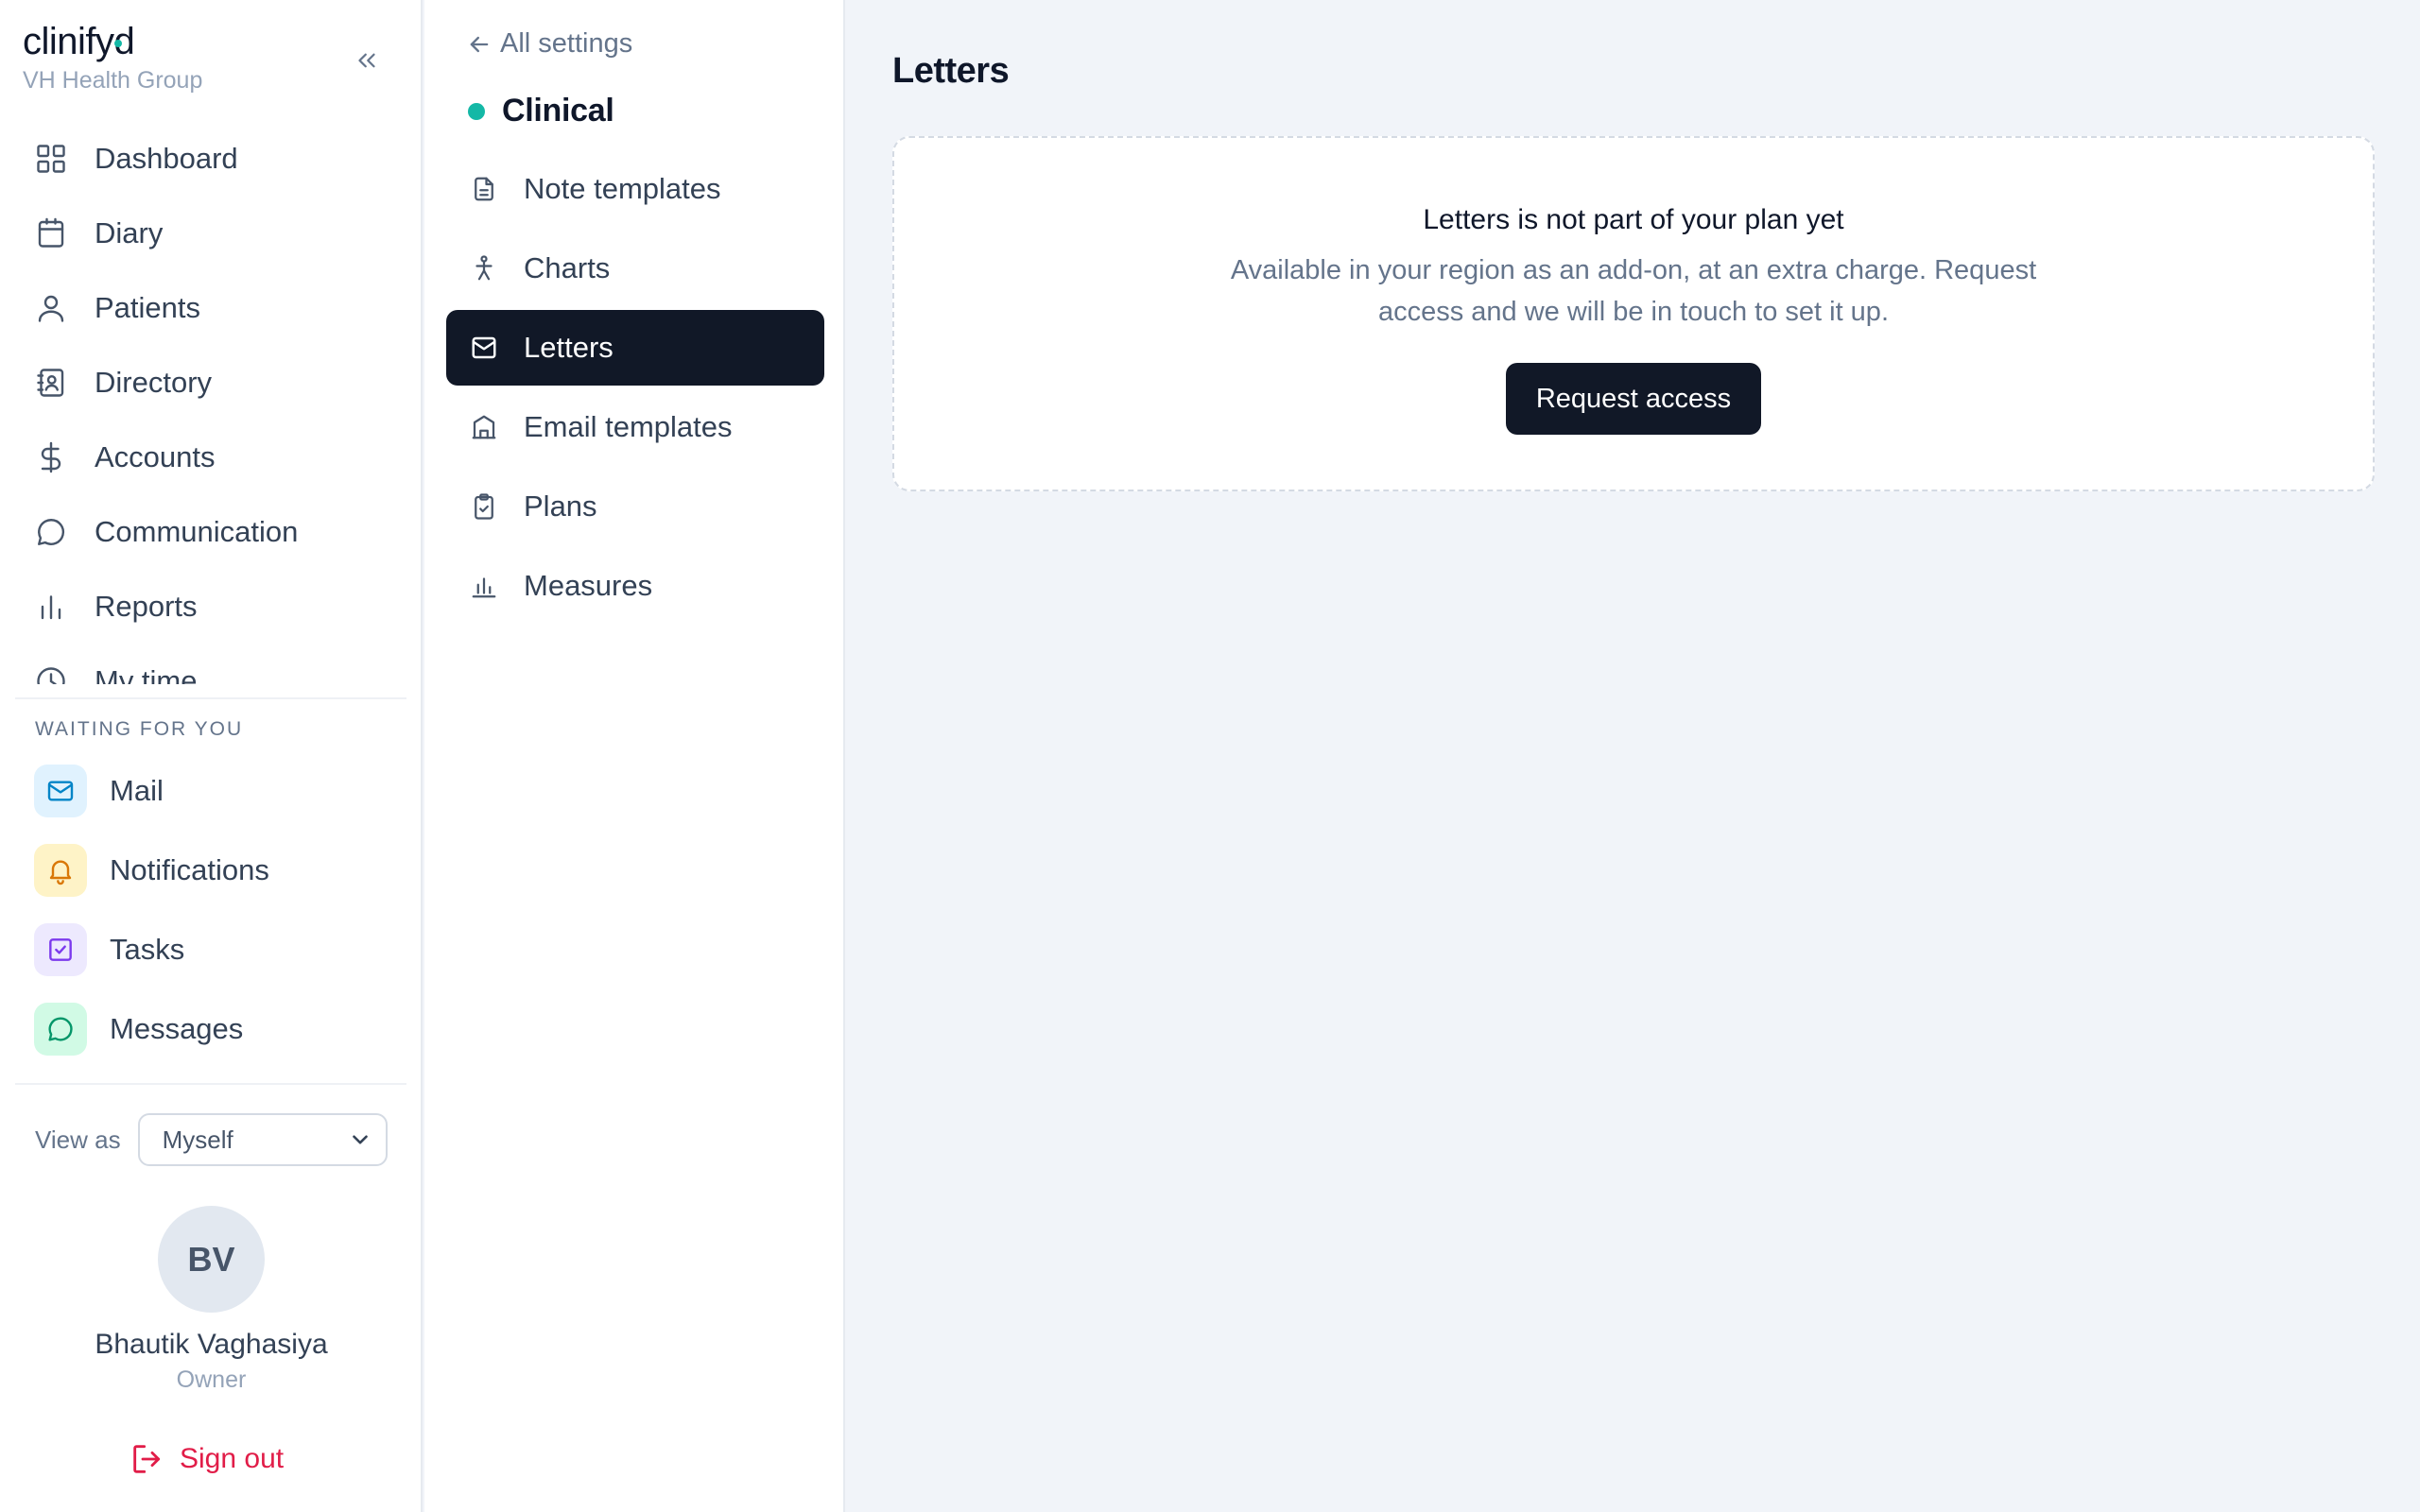 This screenshot has height=1512, width=2420. I want to click on waiting-item-messages: Messages, so click(151, 1029).